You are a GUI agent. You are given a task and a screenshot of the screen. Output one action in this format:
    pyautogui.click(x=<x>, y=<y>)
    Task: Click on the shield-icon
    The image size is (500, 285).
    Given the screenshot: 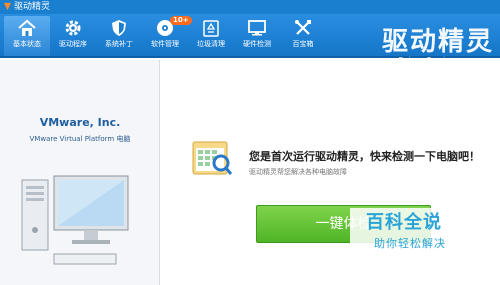 What is the action you would take?
    pyautogui.click(x=119, y=28)
    